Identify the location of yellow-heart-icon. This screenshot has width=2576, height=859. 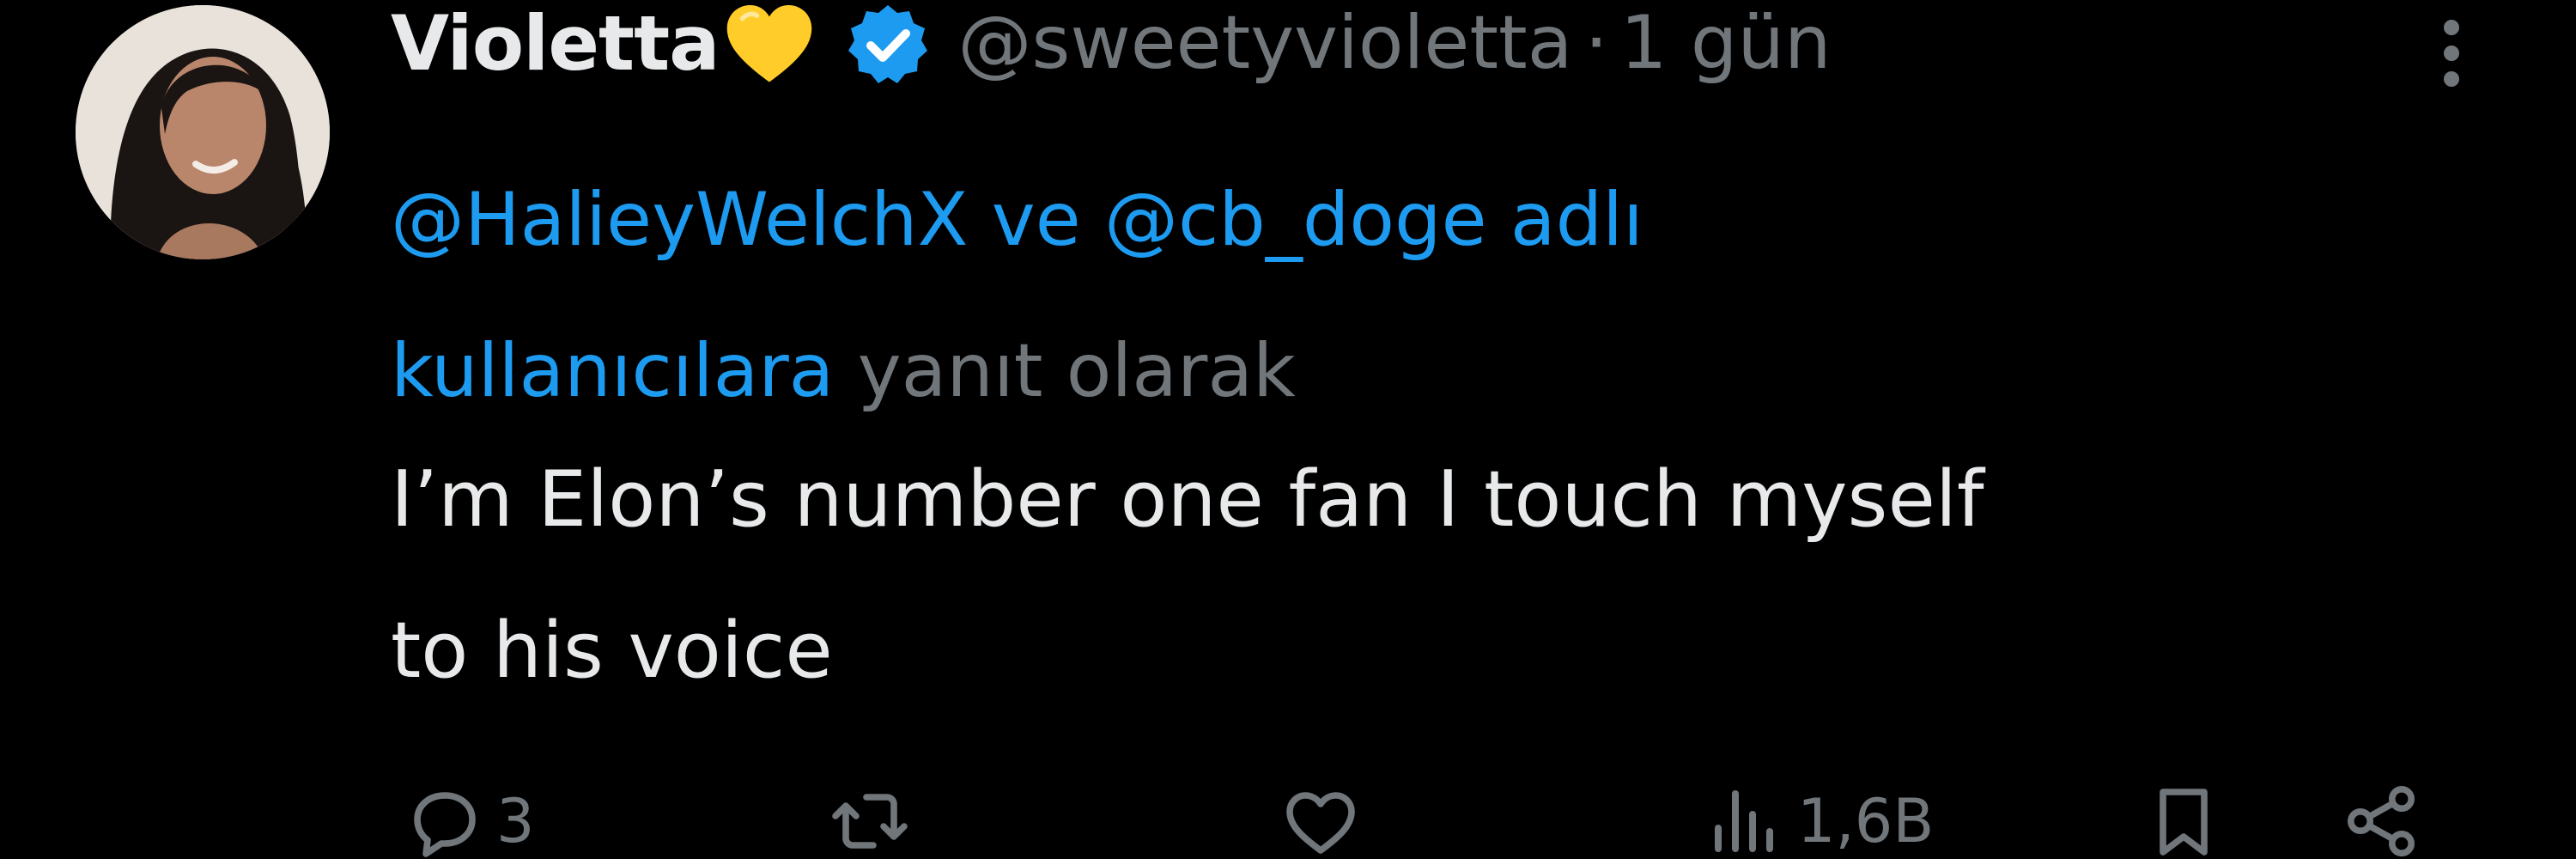
(769, 47).